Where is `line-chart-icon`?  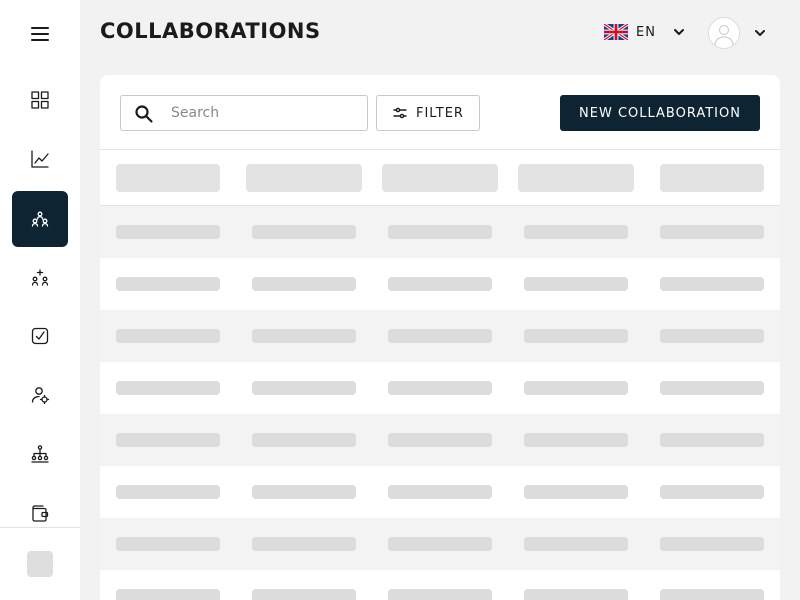 line-chart-icon is located at coordinates (40, 159).